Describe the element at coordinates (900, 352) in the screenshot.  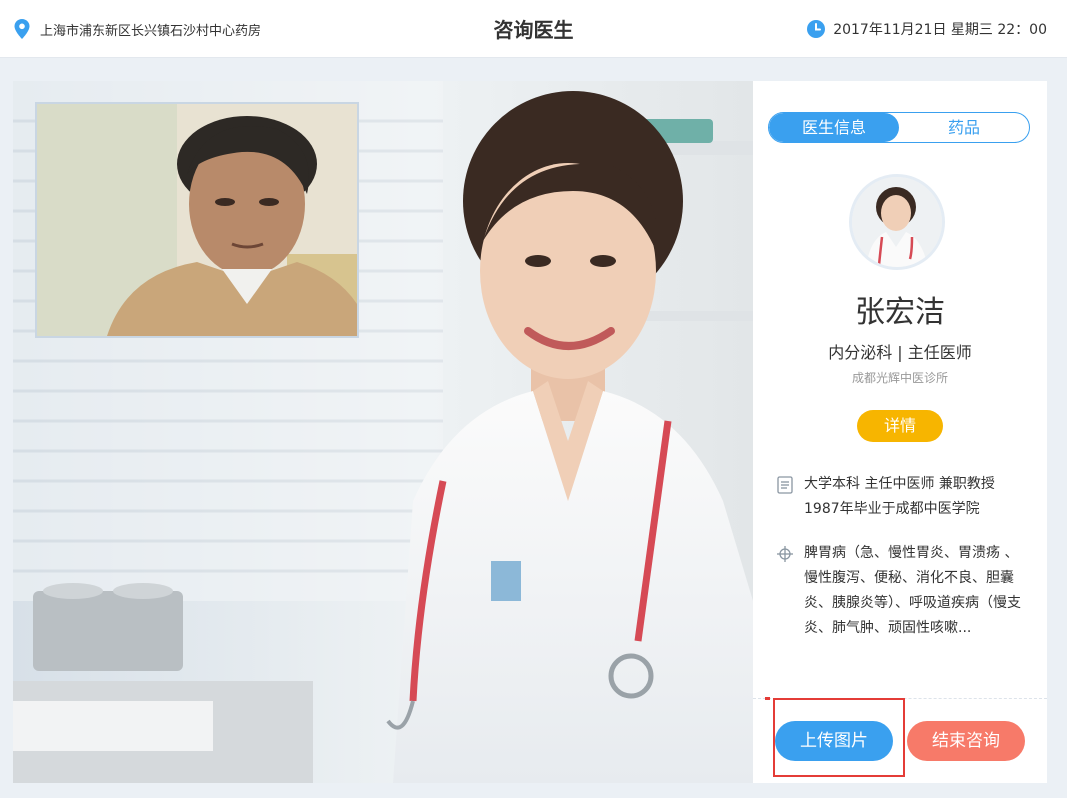
I see `doctor-department: 内分泌科 | 主任医师` at that location.